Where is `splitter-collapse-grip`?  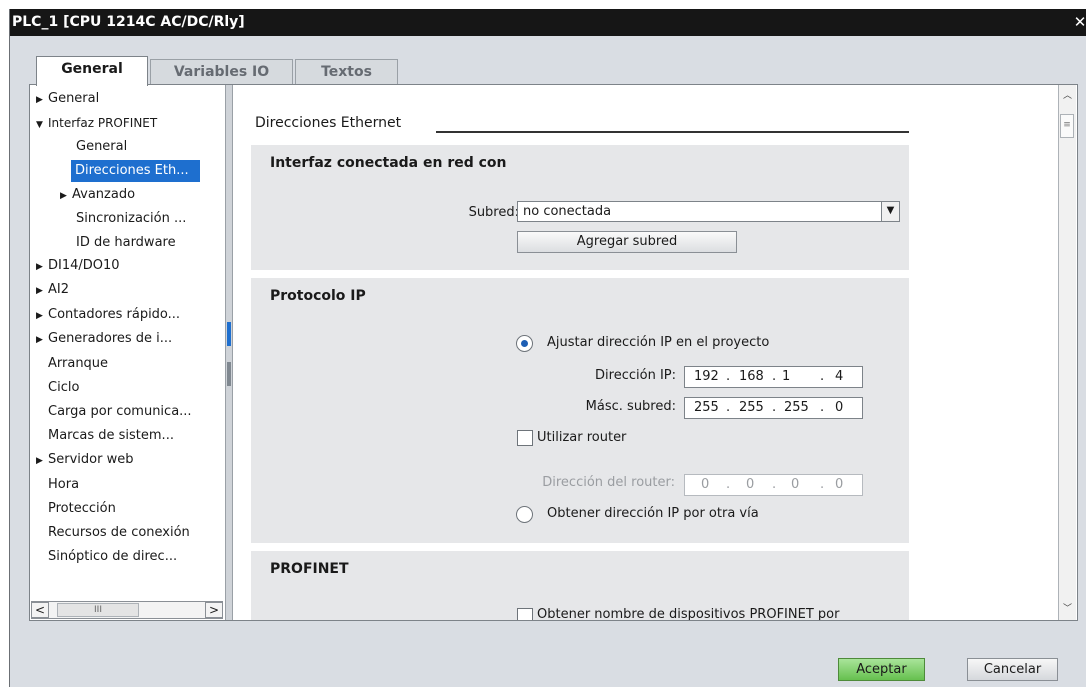
splitter-collapse-grip is located at coordinates (229, 334).